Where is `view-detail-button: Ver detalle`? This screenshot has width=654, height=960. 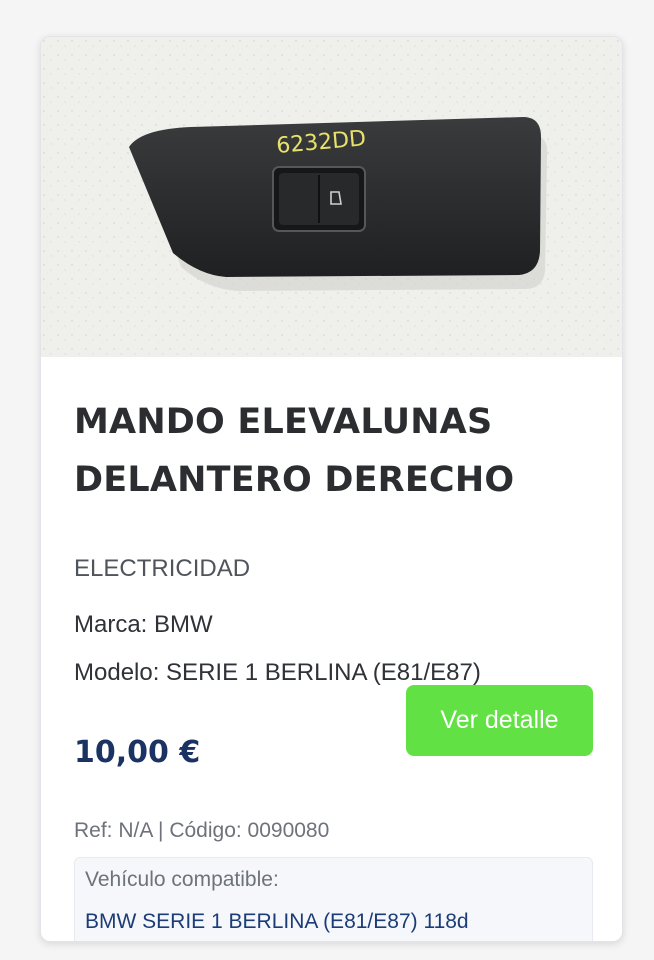
view-detail-button: Ver detalle is located at coordinates (499, 720).